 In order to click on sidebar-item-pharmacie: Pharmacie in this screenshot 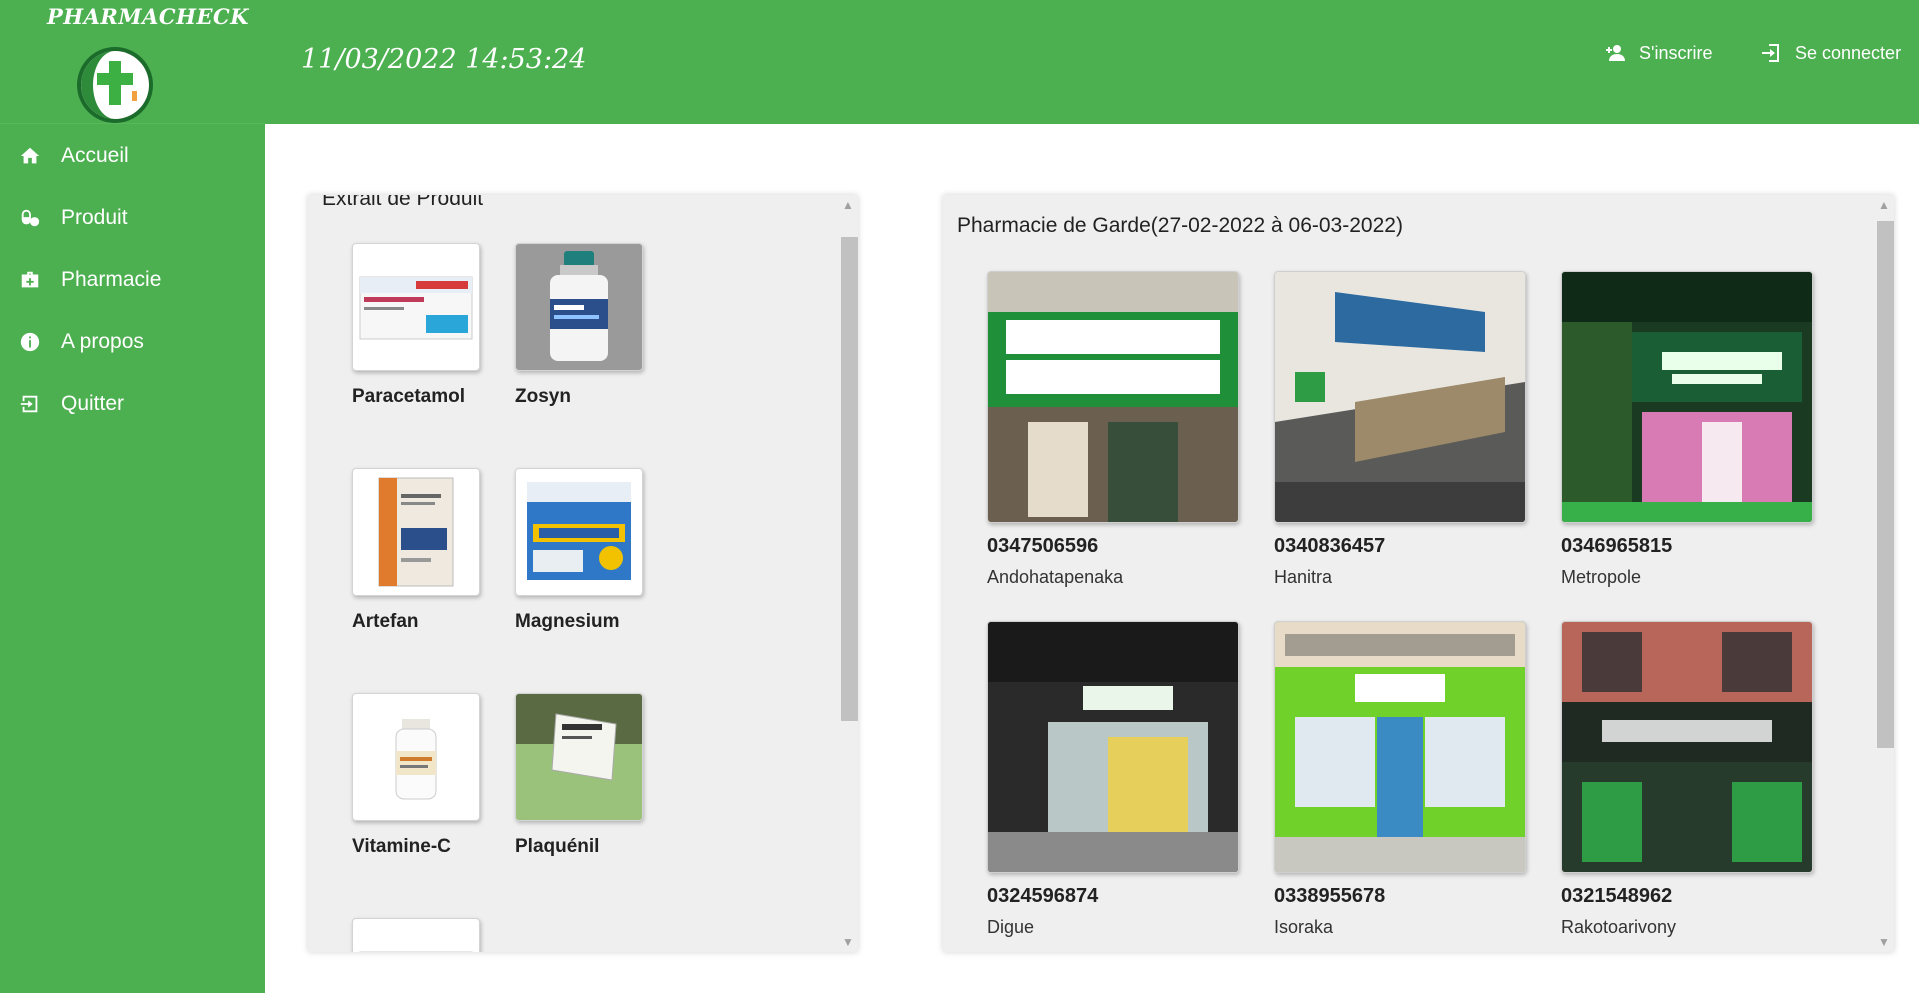, I will do `click(132, 280)`.